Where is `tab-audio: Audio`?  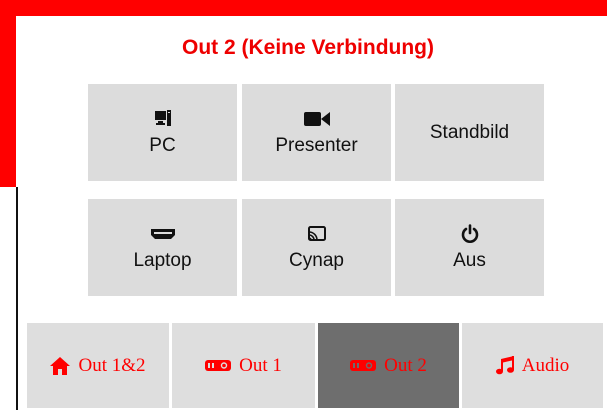 tab-audio: Audio is located at coordinates (532, 365).